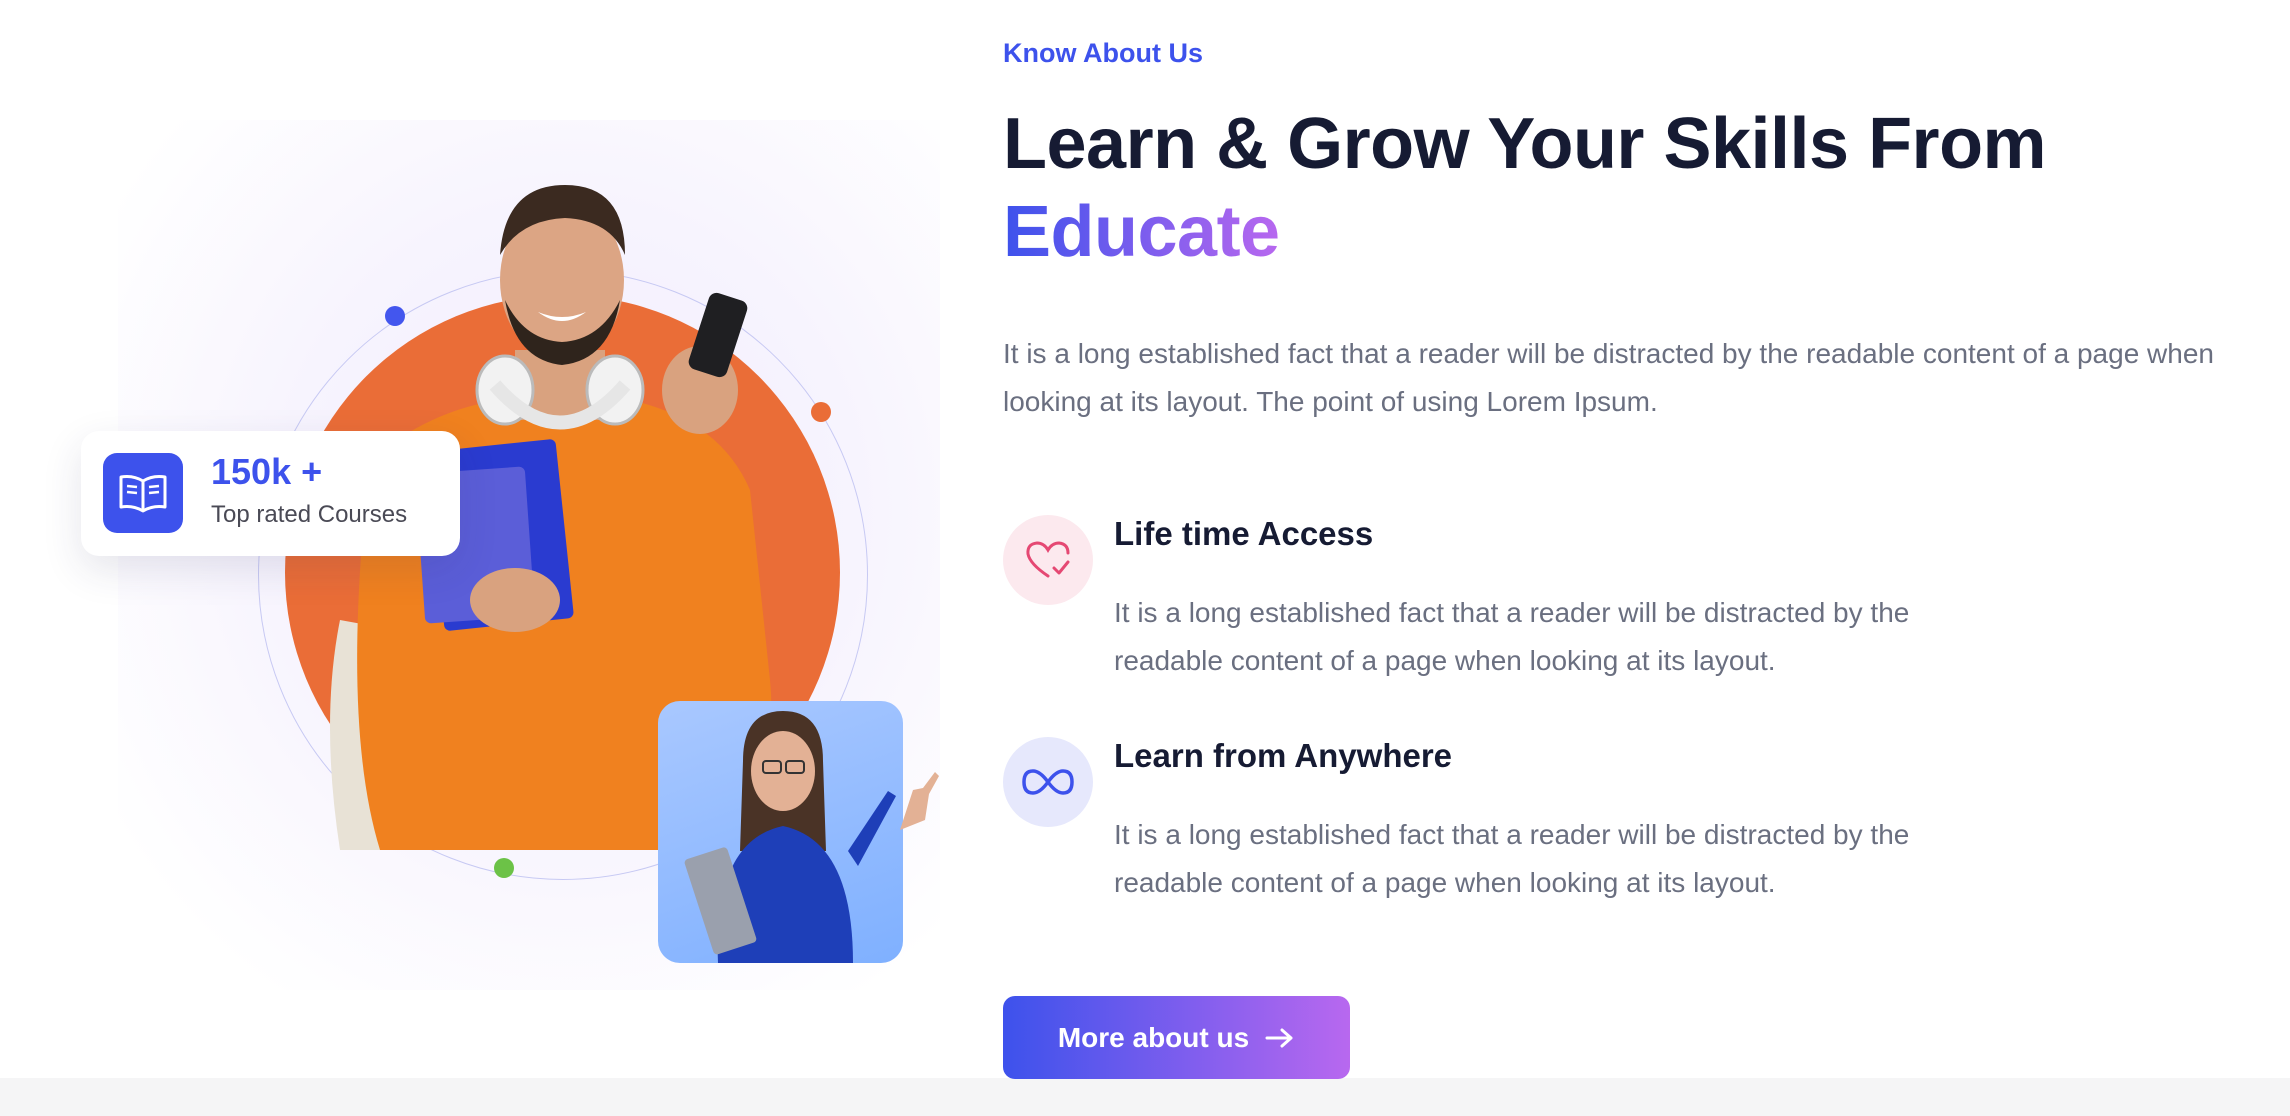  I want to click on stat-value: 150k +, so click(267, 471).